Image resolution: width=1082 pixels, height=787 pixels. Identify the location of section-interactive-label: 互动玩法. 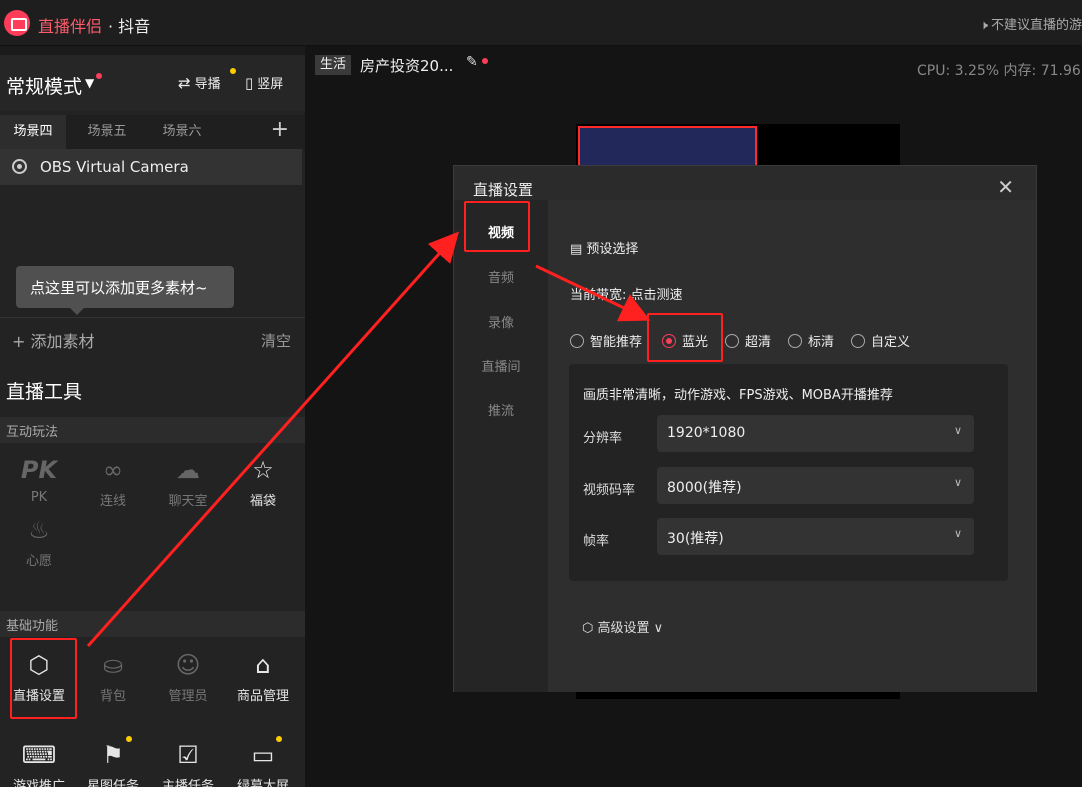
(32, 432).